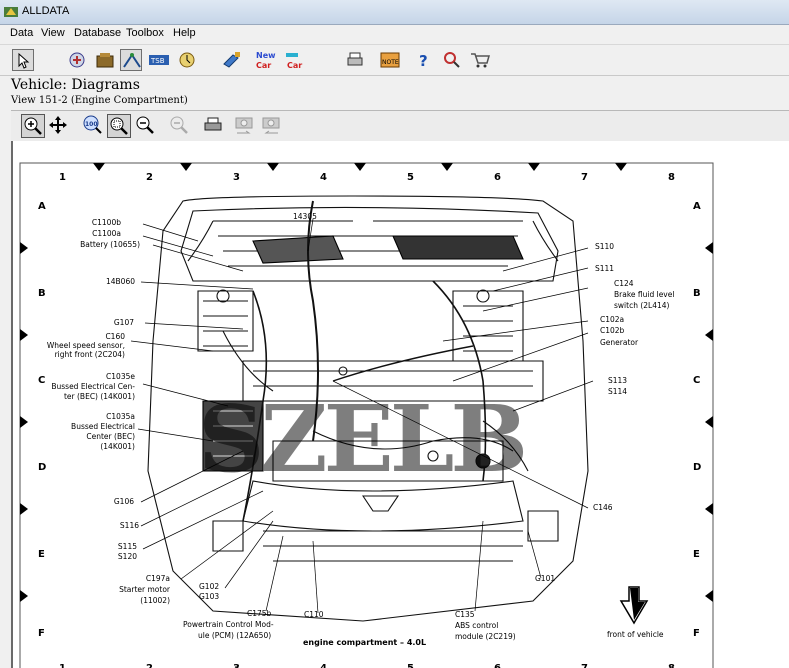 Image resolution: width=789 pixels, height=668 pixels. I want to click on grid-col-5-bottom: 5, so click(410, 665).